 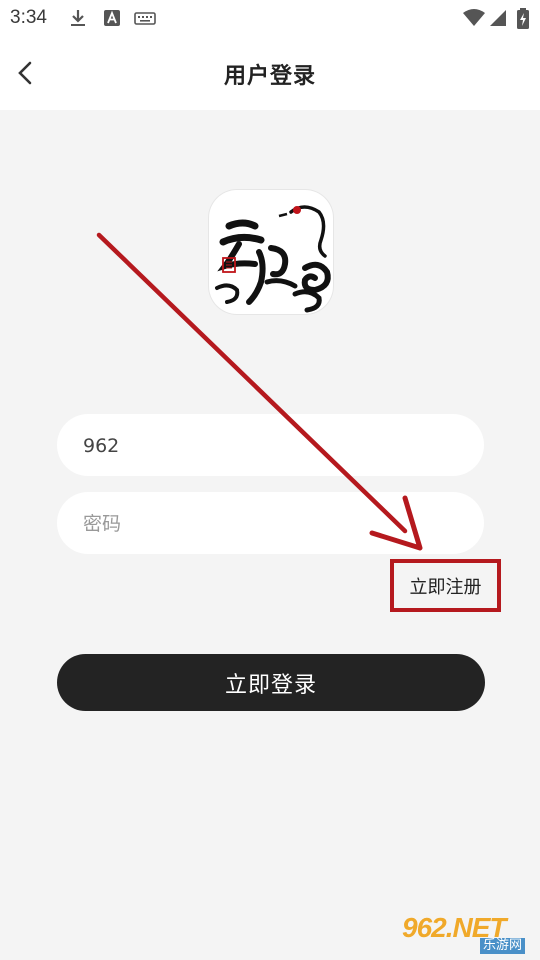 I want to click on a-icon, so click(x=112, y=18).